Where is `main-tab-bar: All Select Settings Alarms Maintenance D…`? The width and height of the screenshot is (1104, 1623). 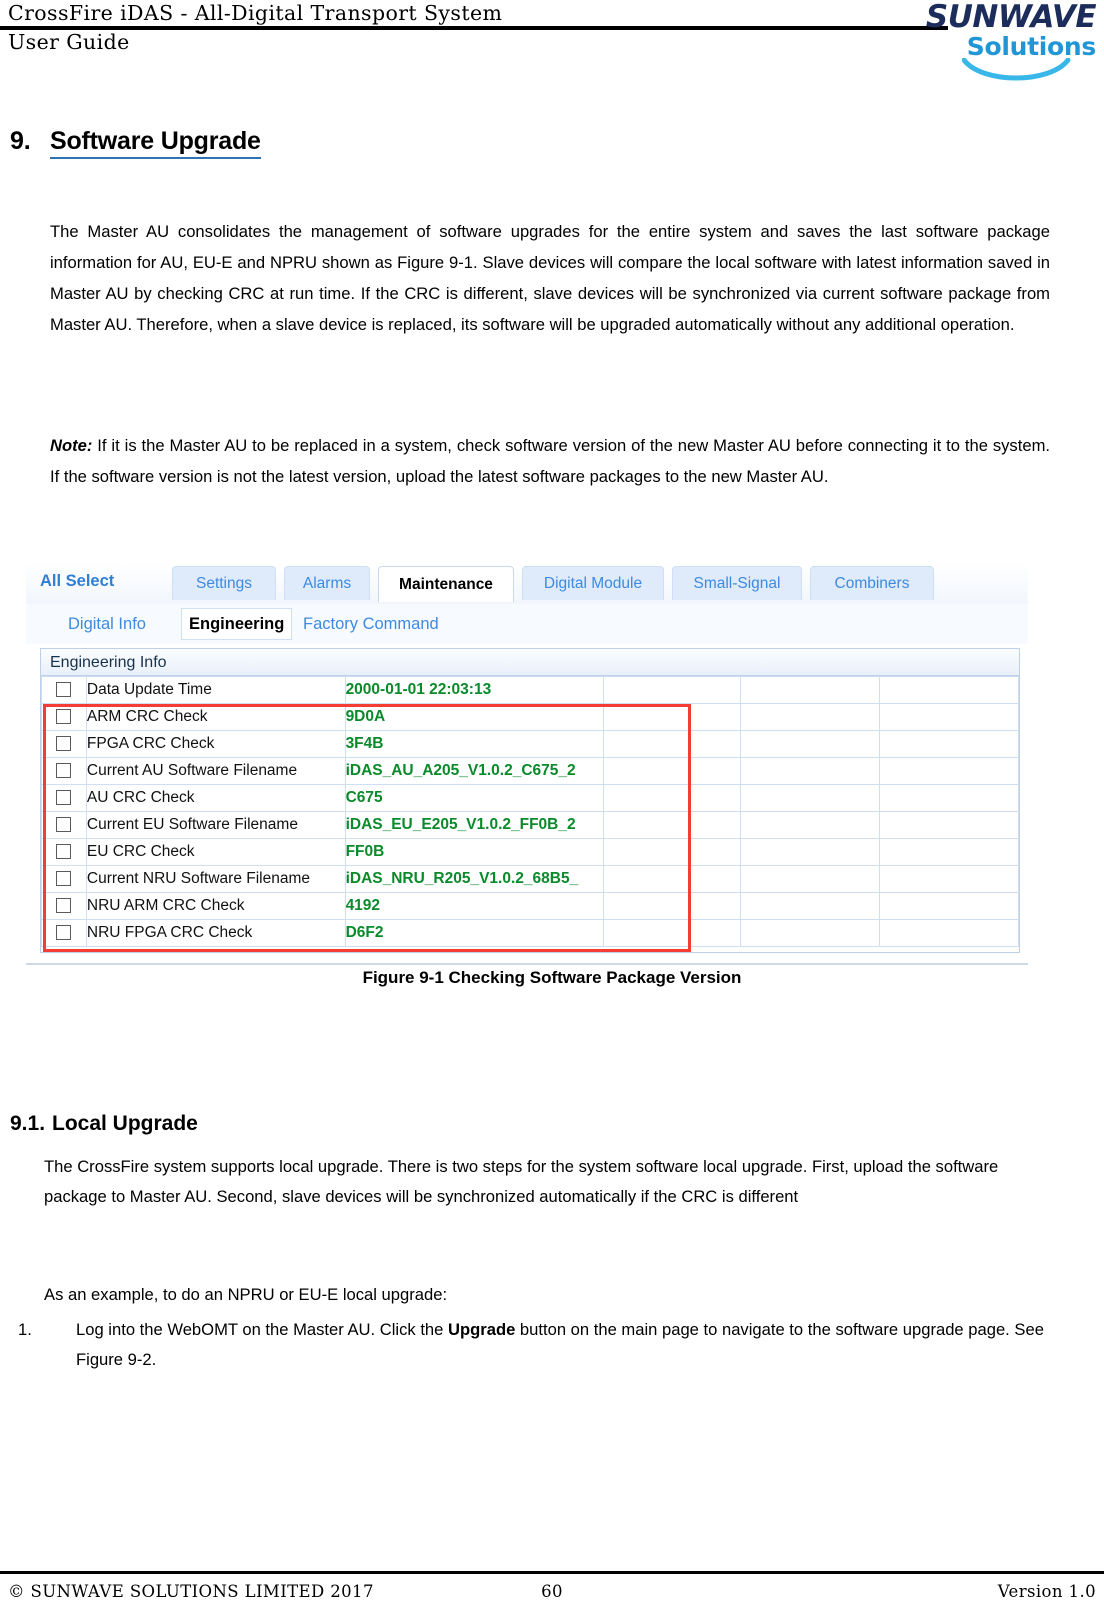 main-tab-bar: All Select Settings Alarms Maintenance D… is located at coordinates (527, 583).